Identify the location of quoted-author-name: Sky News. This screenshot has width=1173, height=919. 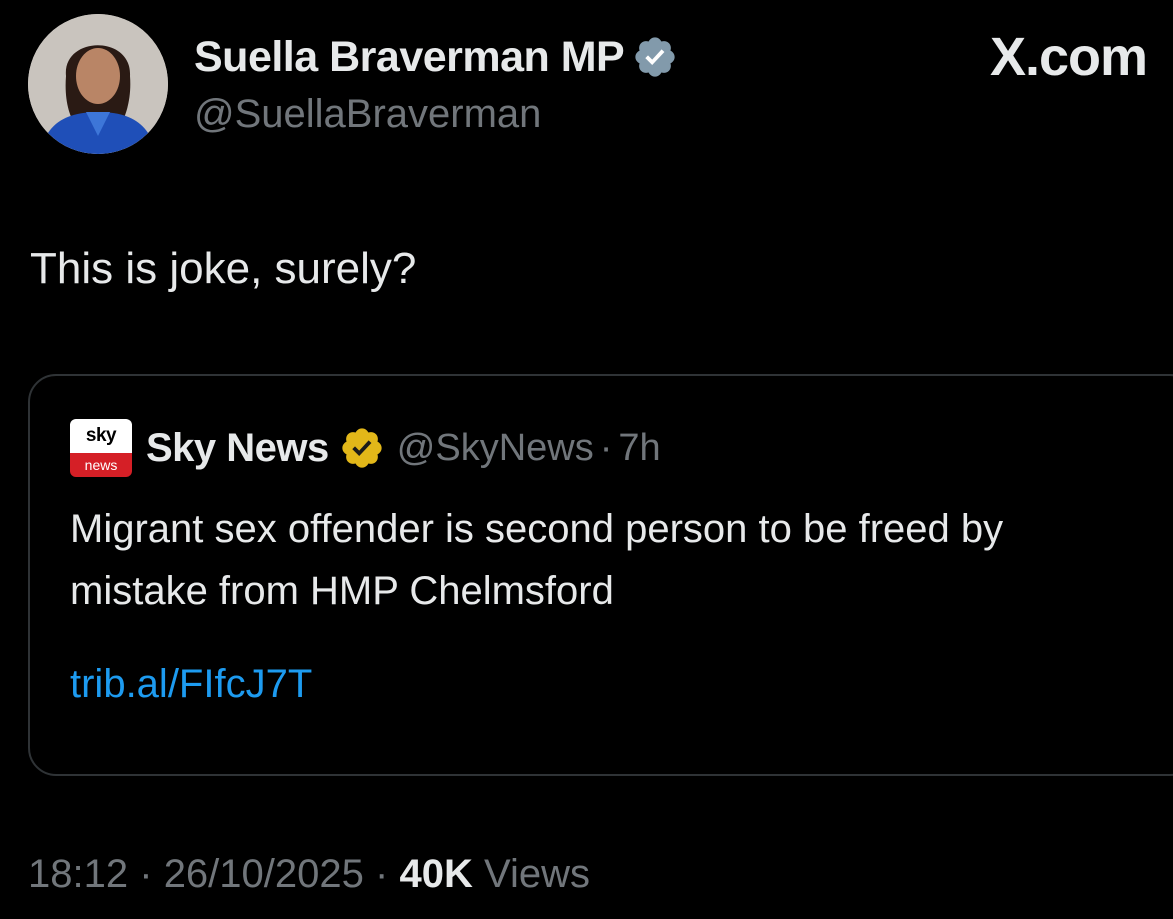
(237, 448).